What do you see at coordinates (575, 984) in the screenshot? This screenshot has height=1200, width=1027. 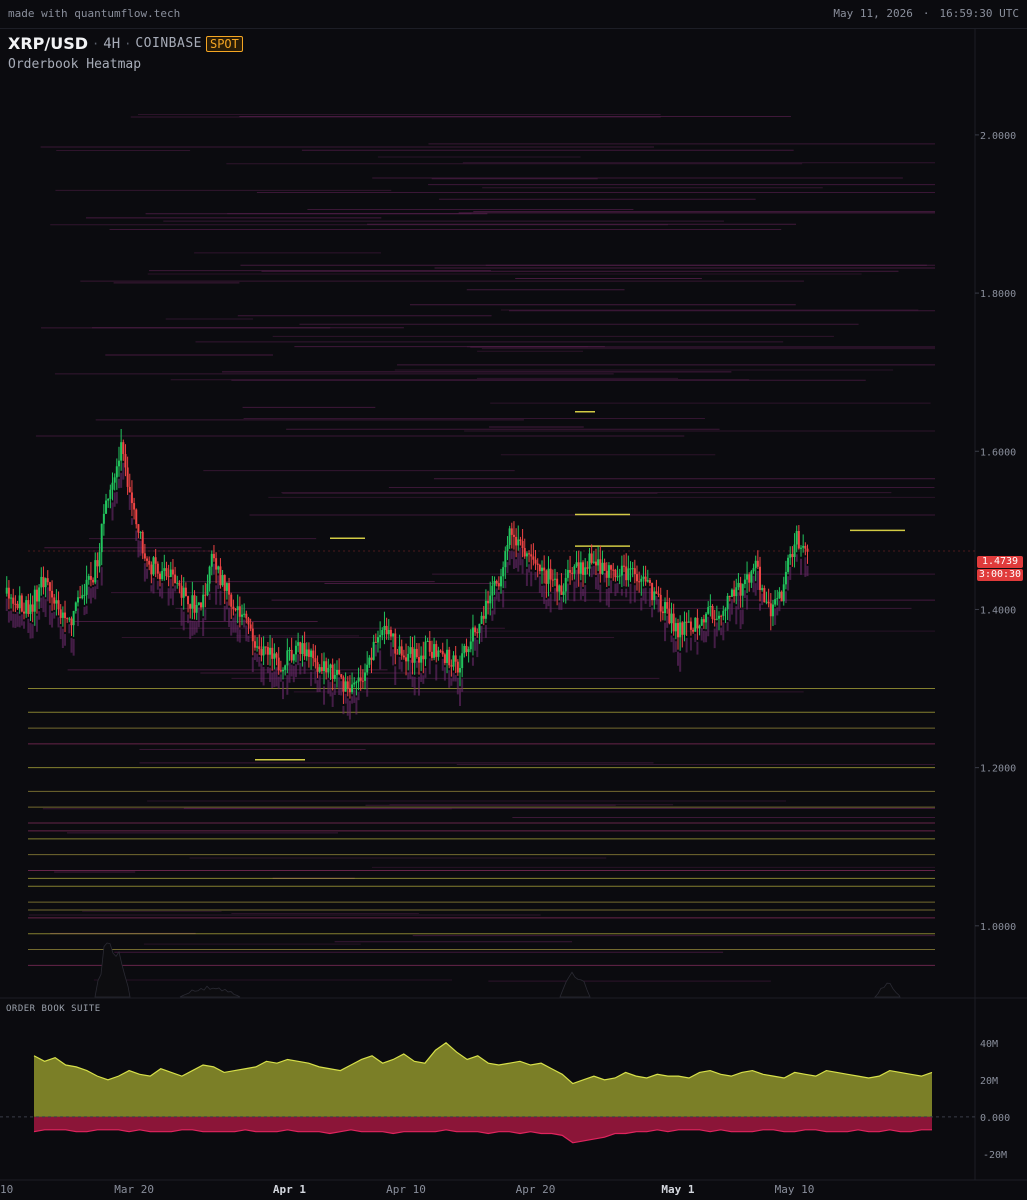 I see `volume-profile-hump` at bounding box center [575, 984].